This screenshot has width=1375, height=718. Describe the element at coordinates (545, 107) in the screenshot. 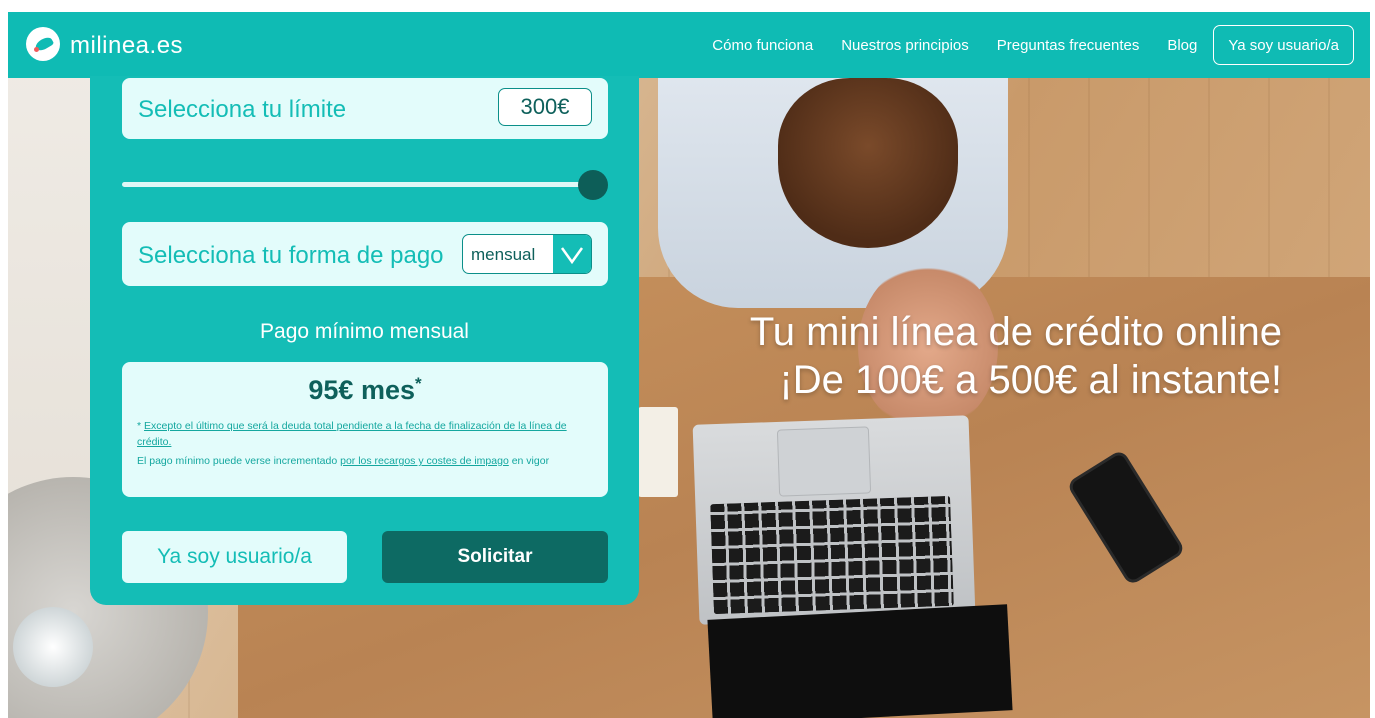

I see `limit-value-input: 300€` at that location.